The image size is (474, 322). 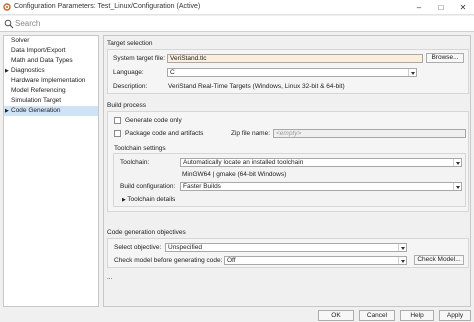 What do you see at coordinates (117, 133) in the screenshot?
I see `package-code-checkbox` at bounding box center [117, 133].